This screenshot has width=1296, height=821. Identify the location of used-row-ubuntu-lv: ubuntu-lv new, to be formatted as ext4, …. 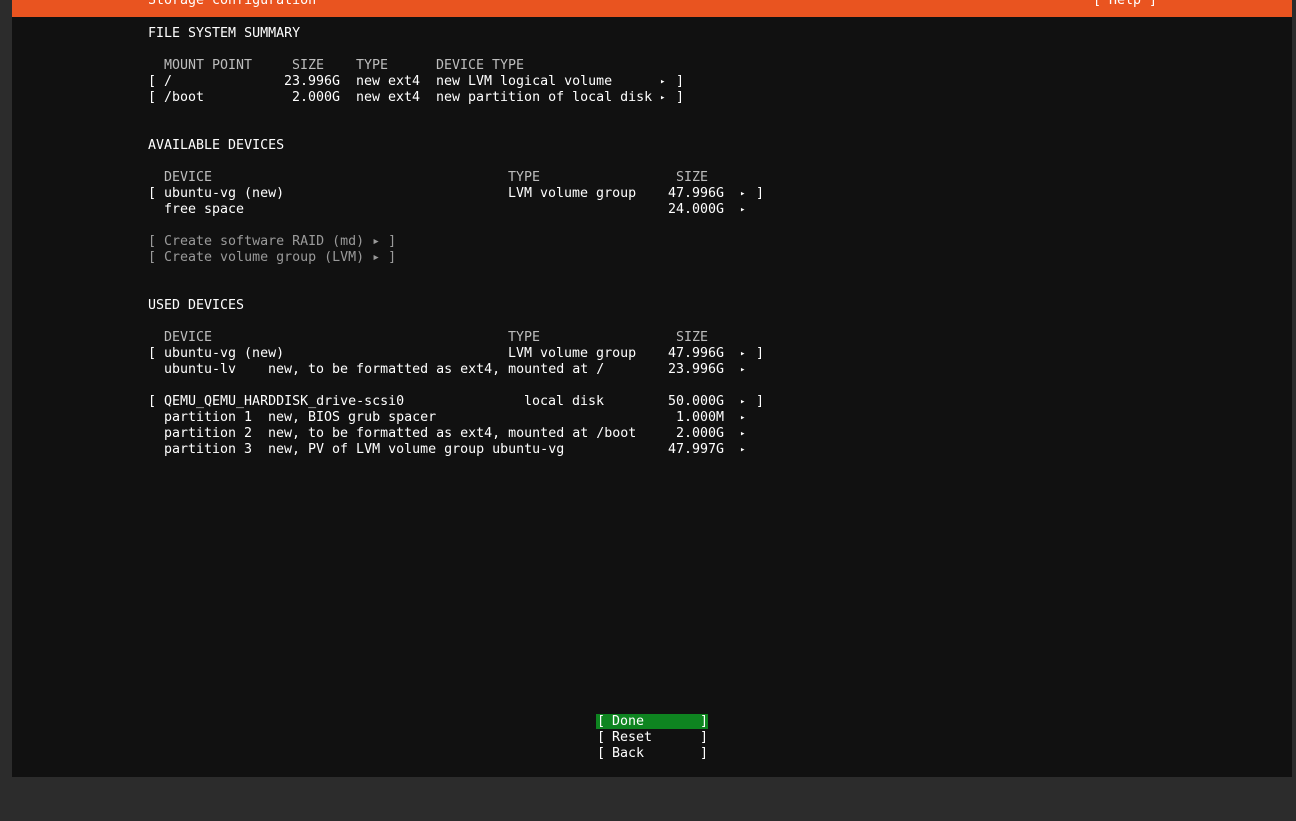
(458, 370).